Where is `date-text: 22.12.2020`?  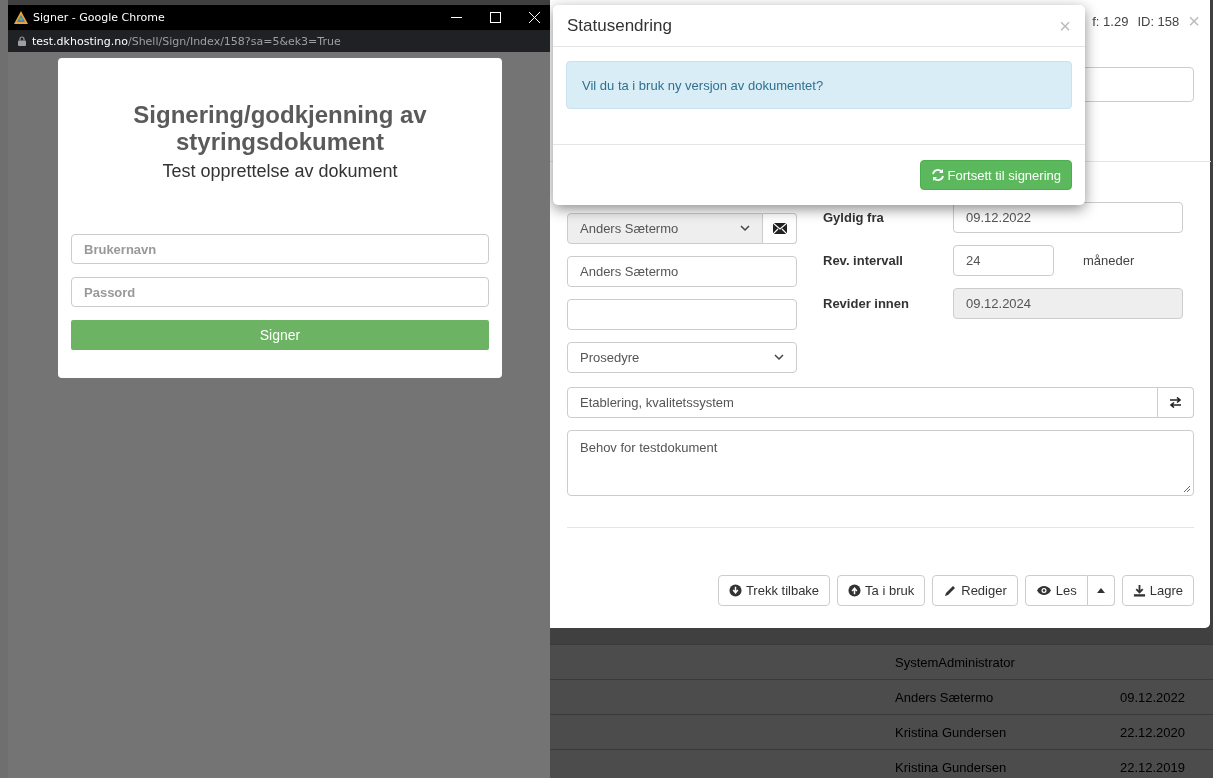
date-text: 22.12.2020 is located at coordinates (1152, 732).